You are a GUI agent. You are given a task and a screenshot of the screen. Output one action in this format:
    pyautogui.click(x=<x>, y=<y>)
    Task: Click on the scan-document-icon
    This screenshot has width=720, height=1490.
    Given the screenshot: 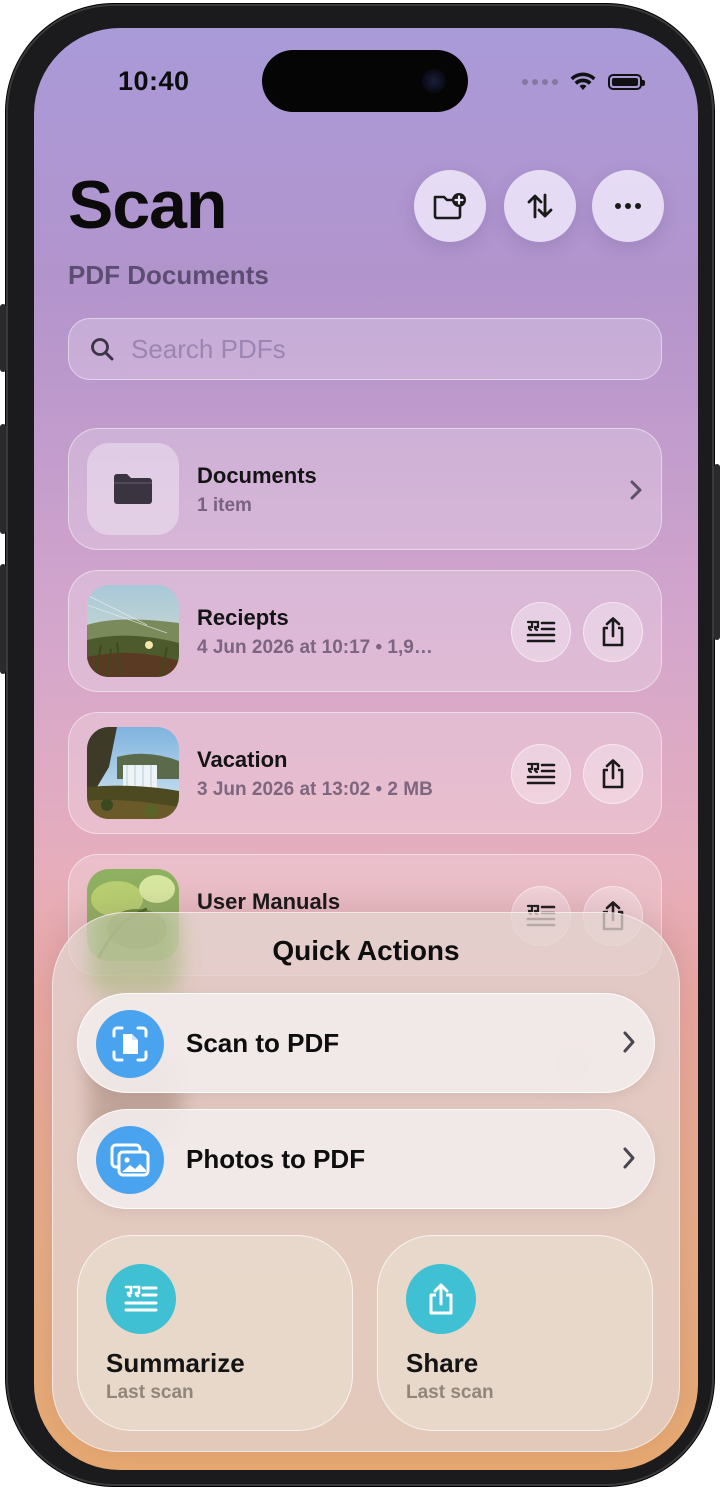 What is the action you would take?
    pyautogui.click(x=130, y=1044)
    